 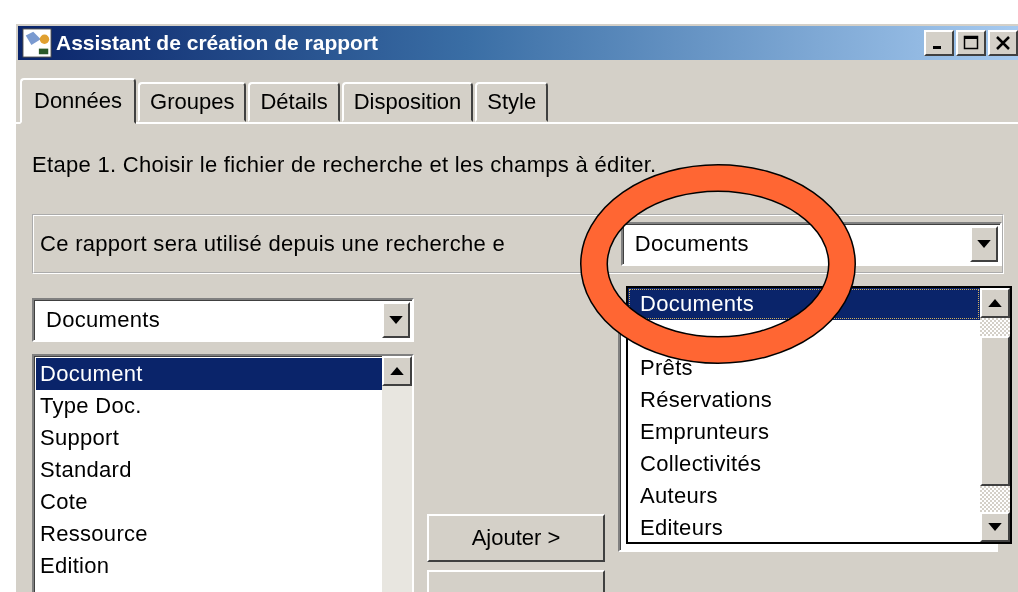 What do you see at coordinates (811, 244) in the screenshot?
I see `source-combo: Documents` at bounding box center [811, 244].